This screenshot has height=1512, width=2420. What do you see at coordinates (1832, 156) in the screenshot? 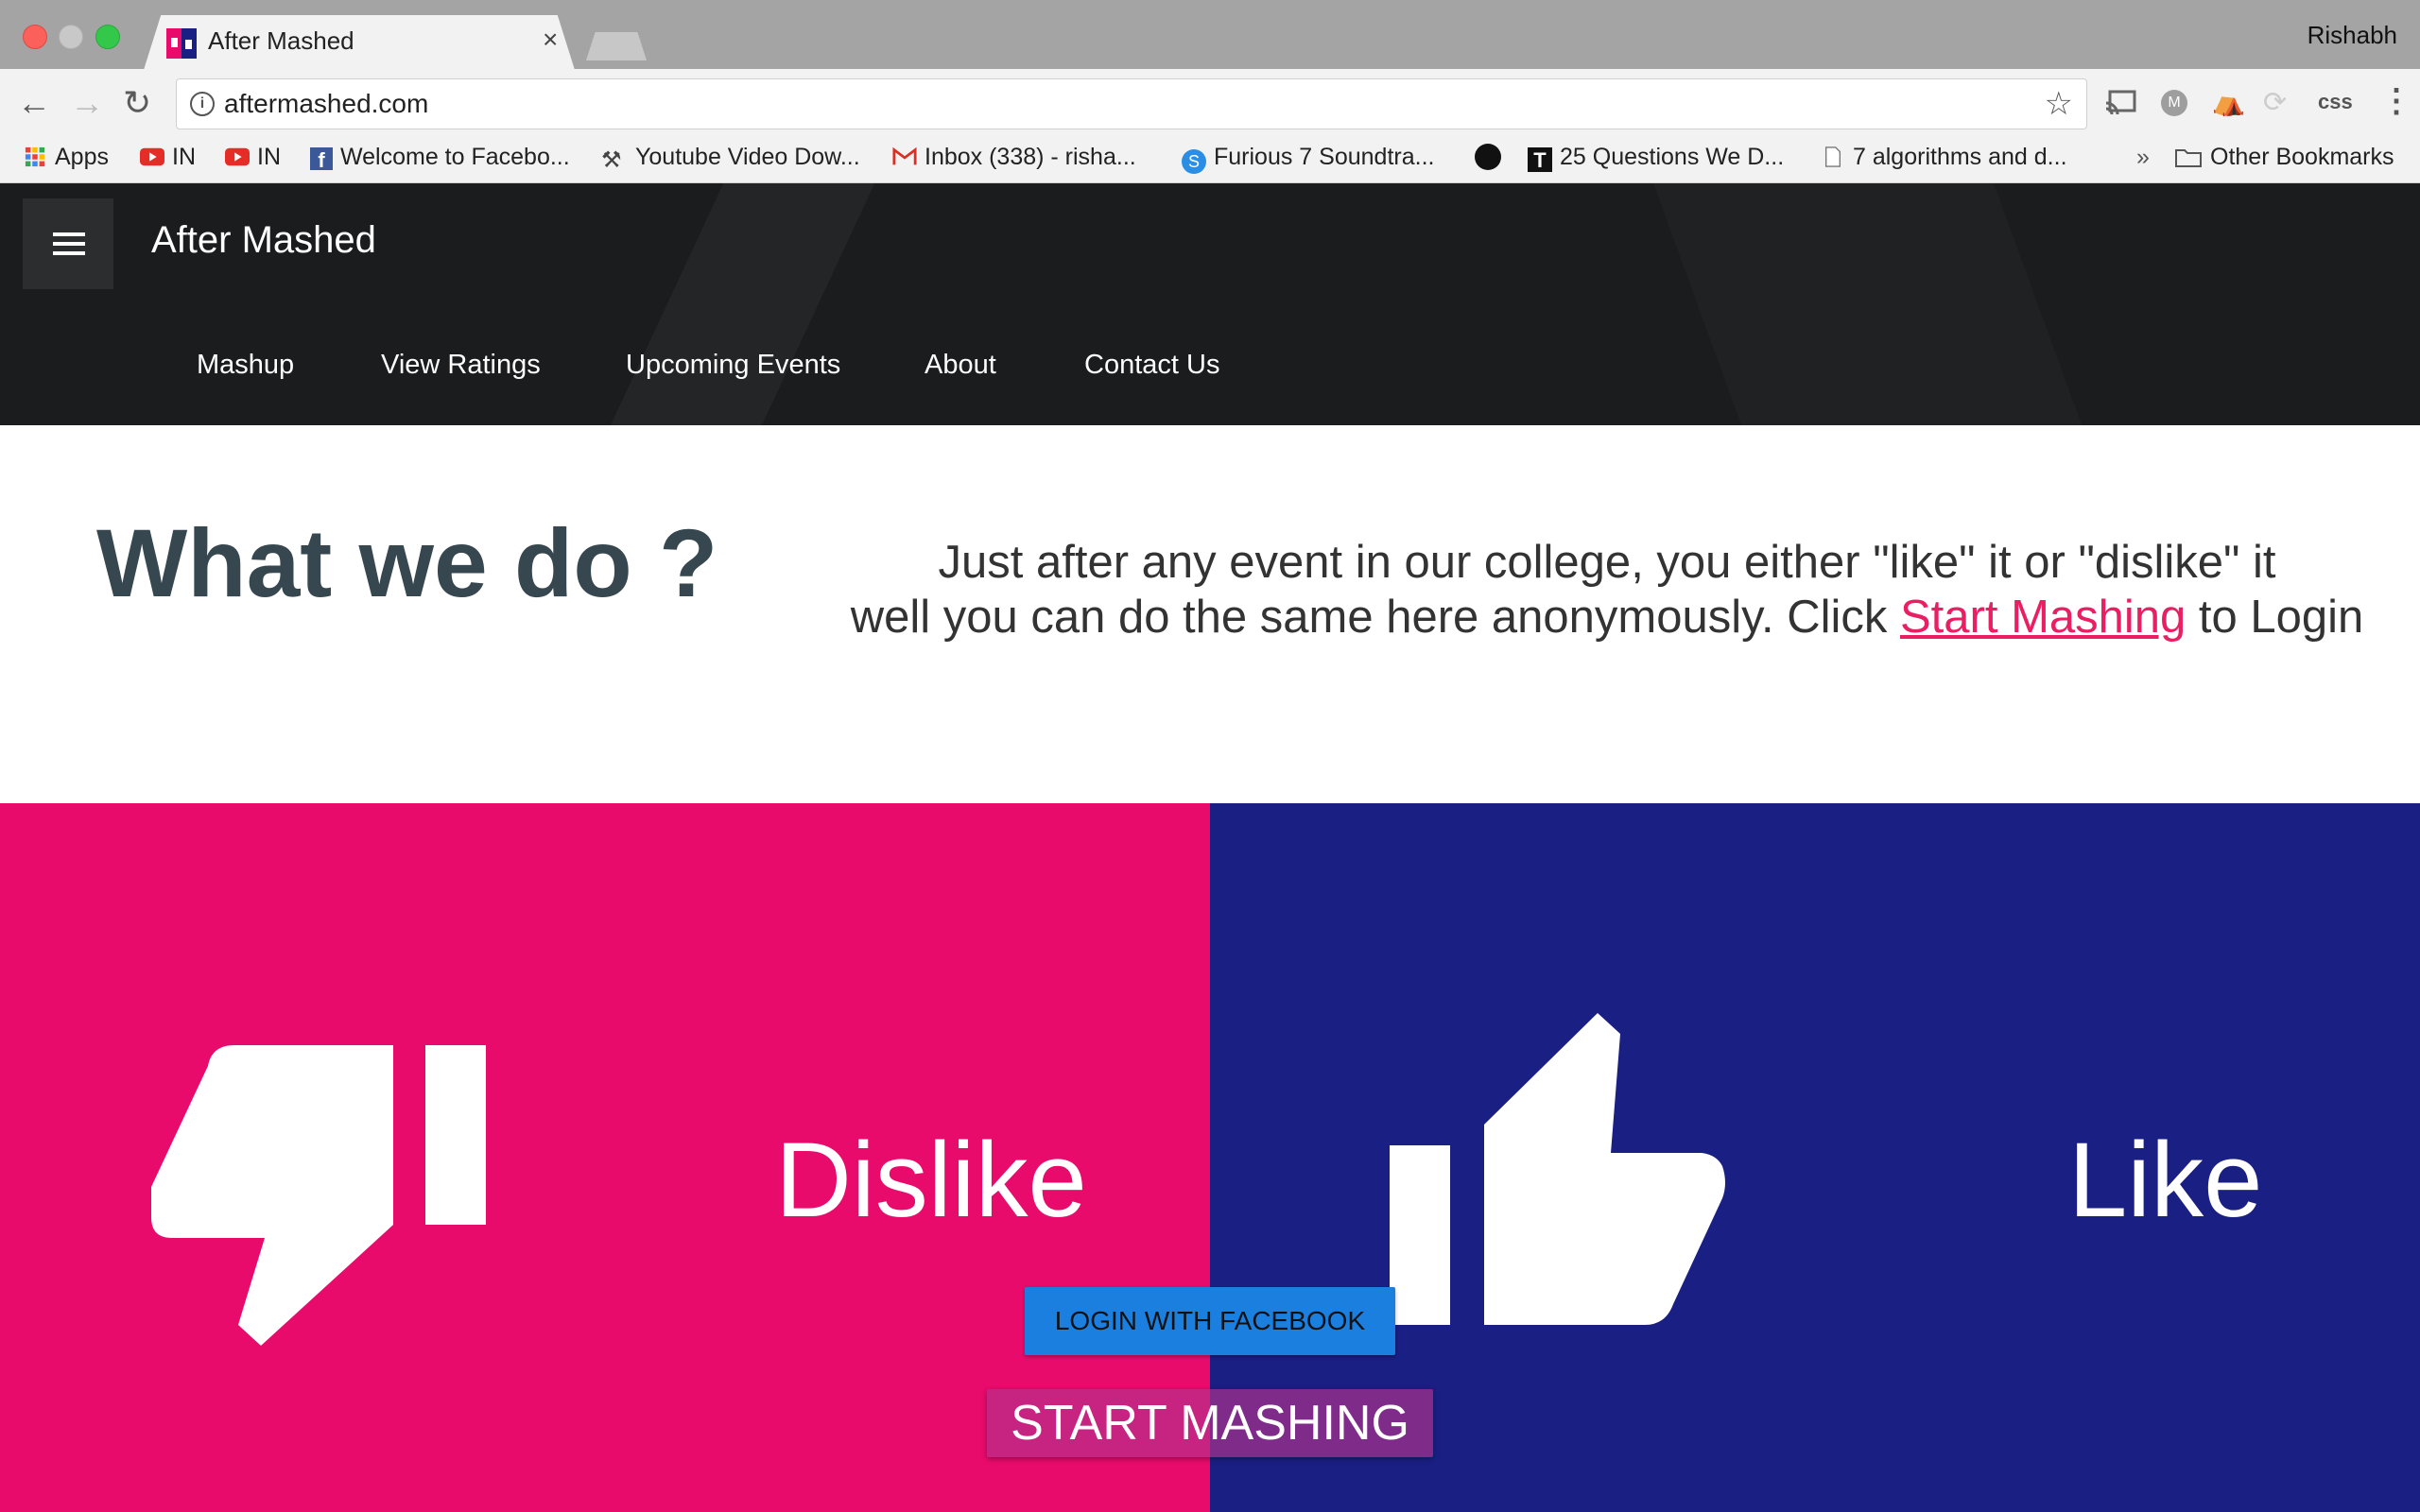
I see `page-icon` at bounding box center [1832, 156].